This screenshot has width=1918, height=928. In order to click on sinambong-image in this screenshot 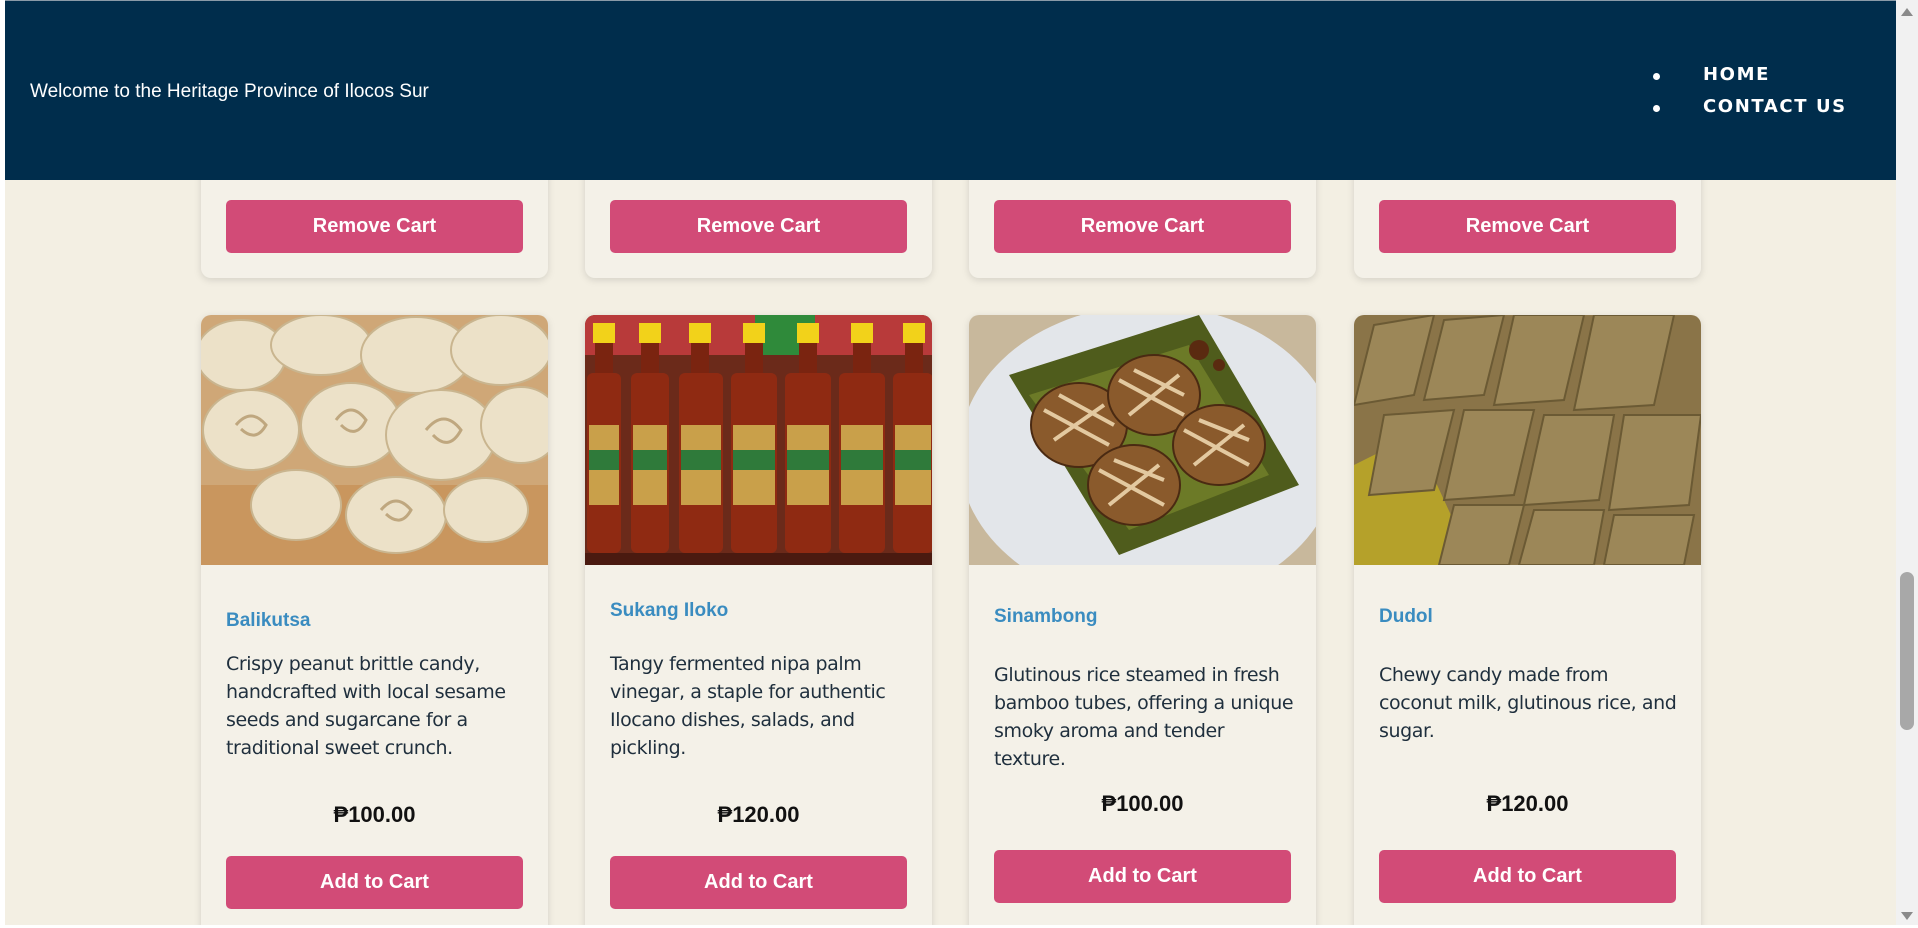, I will do `click(1142, 440)`.